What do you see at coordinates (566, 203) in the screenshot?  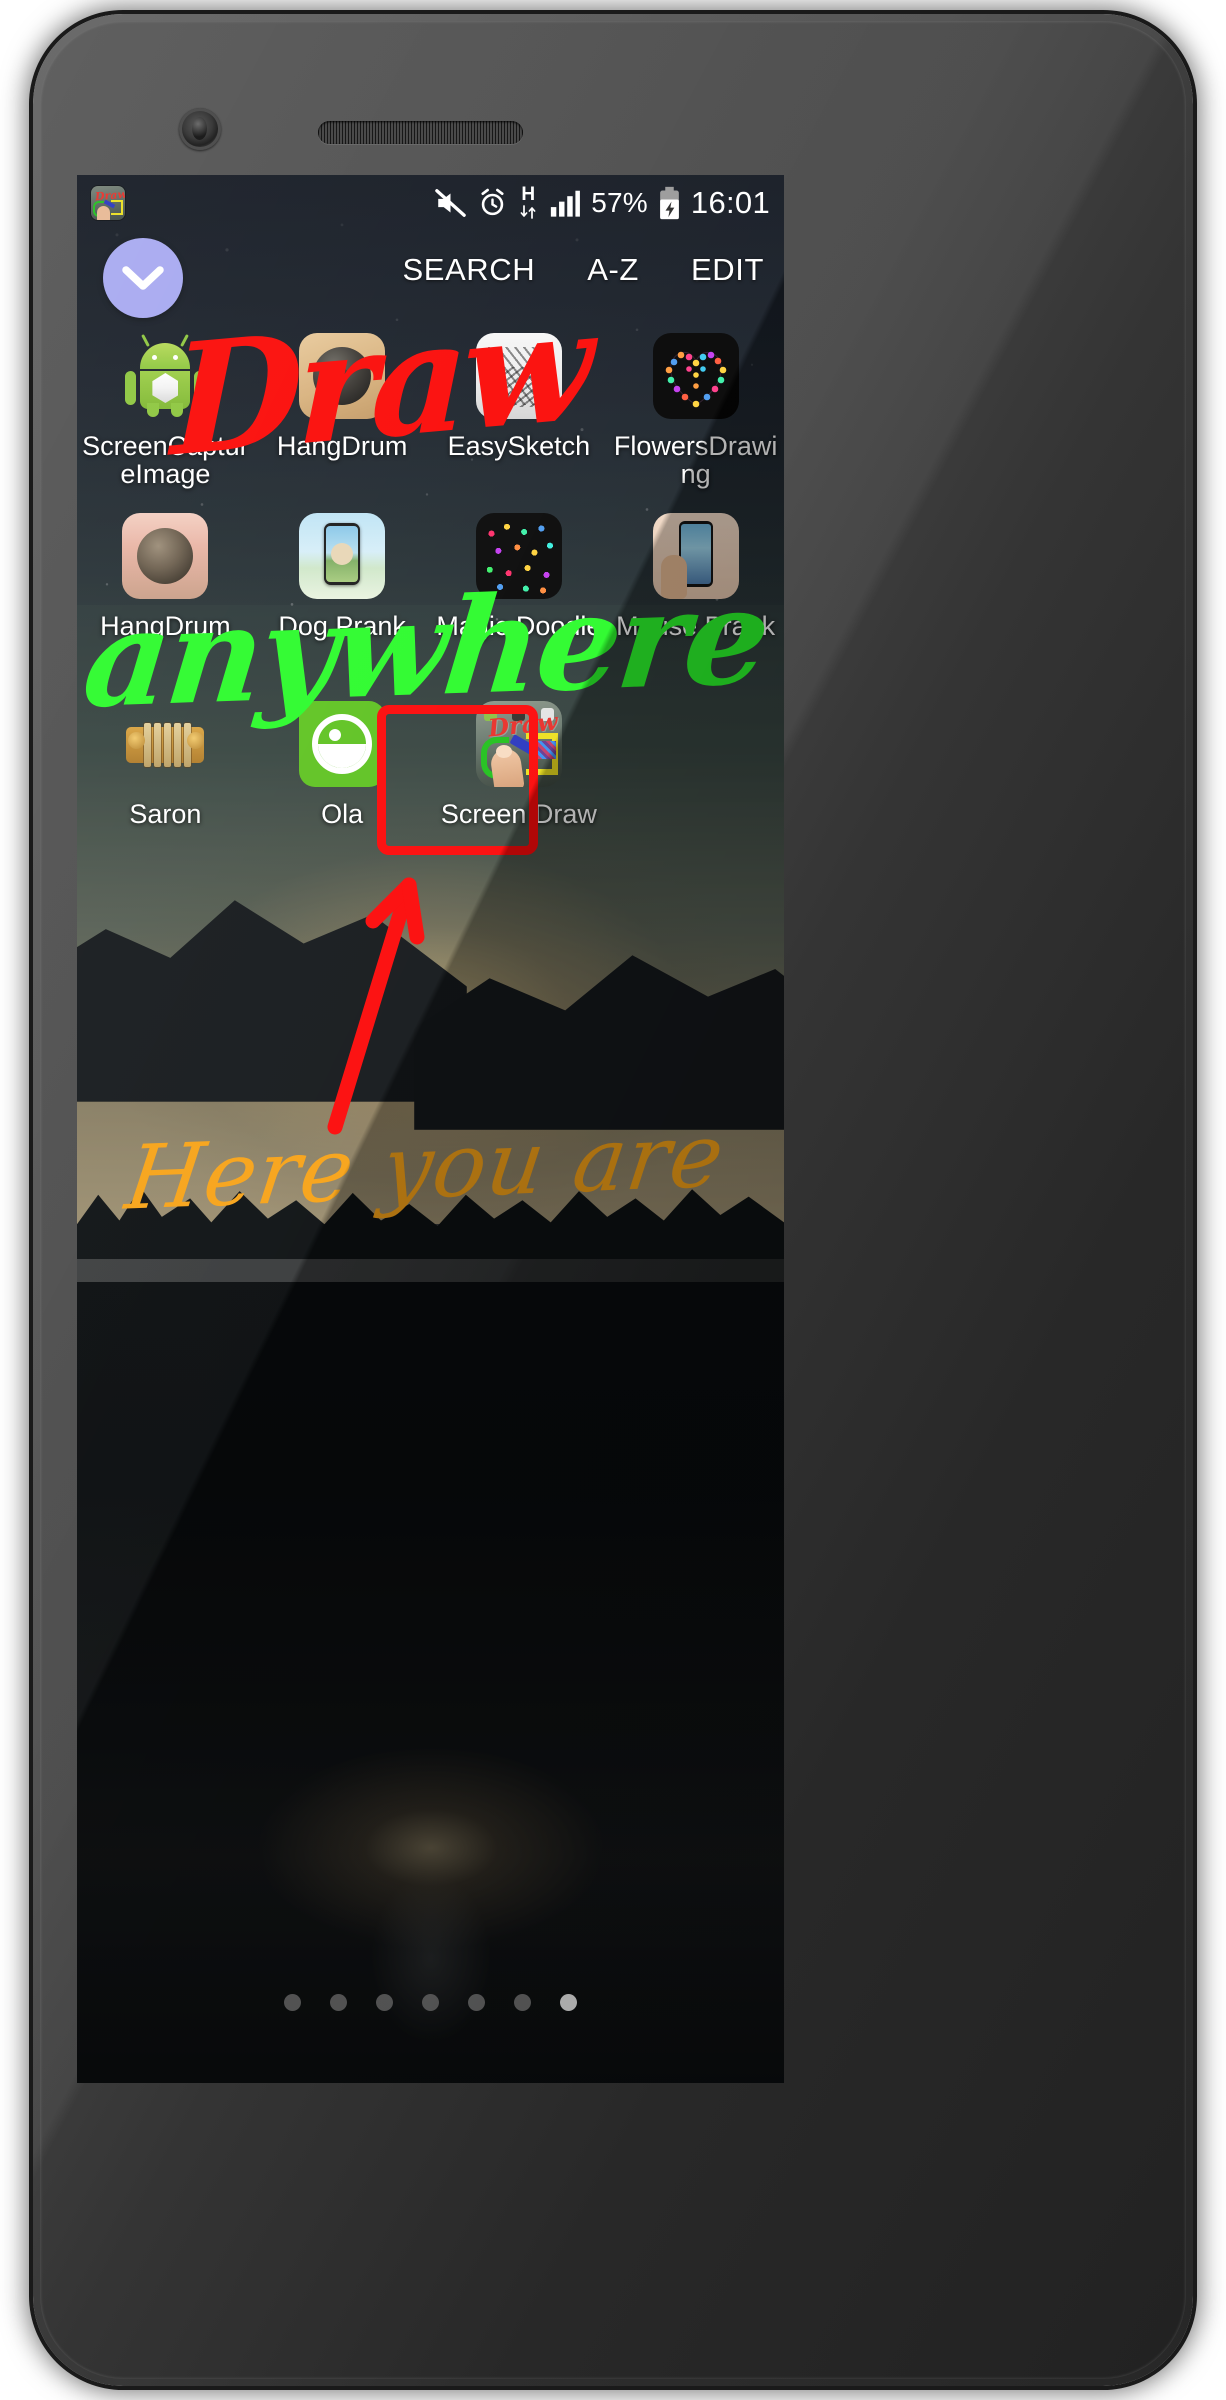 I see `signal-bars-icon` at bounding box center [566, 203].